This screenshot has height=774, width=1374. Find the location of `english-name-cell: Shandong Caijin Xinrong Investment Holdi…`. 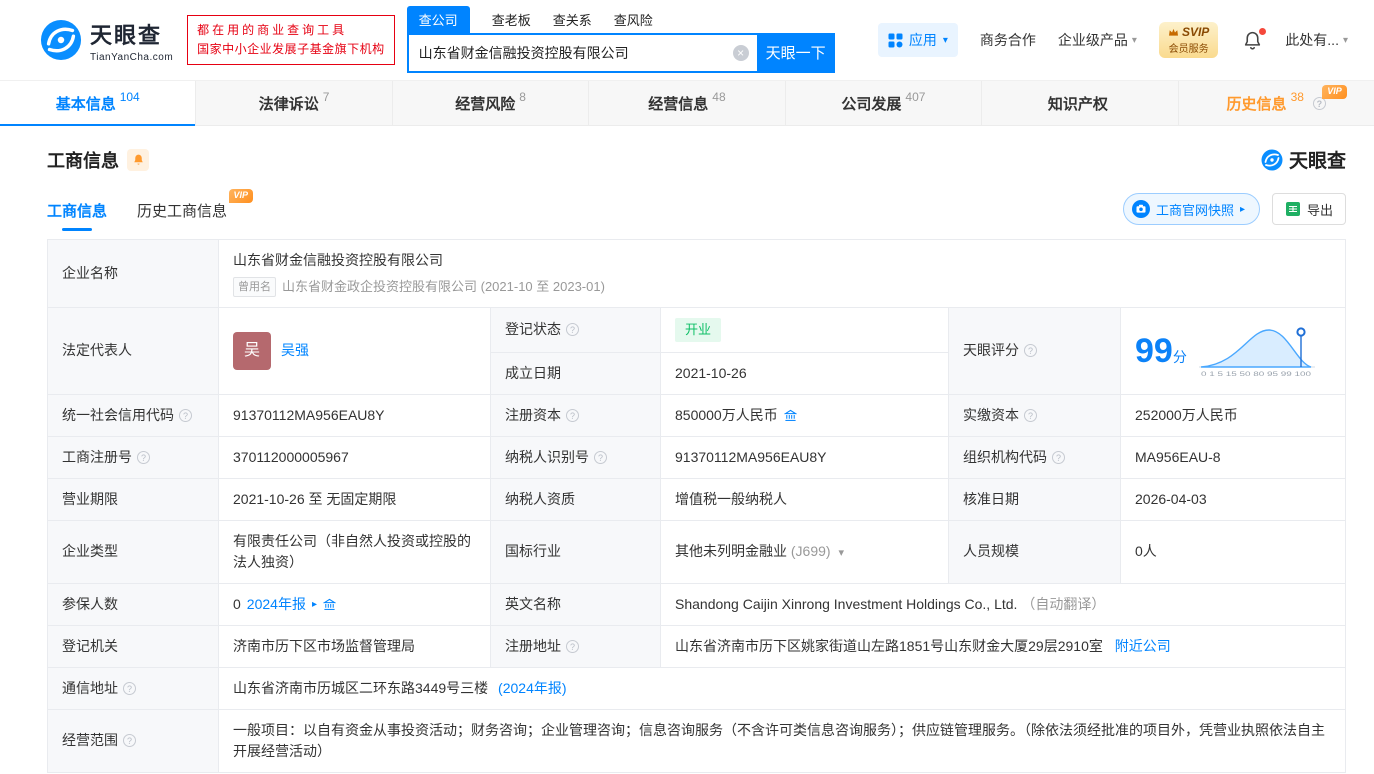

english-name-cell: Shandong Caijin Xinrong Investment Holdi… is located at coordinates (1003, 604).